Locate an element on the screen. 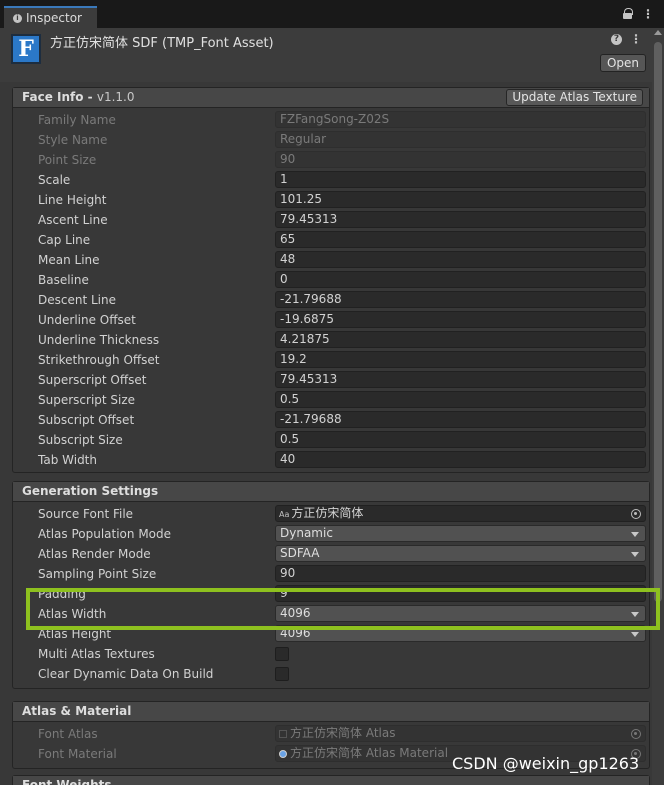  face-info-label: Superscript Size is located at coordinates (87, 400).